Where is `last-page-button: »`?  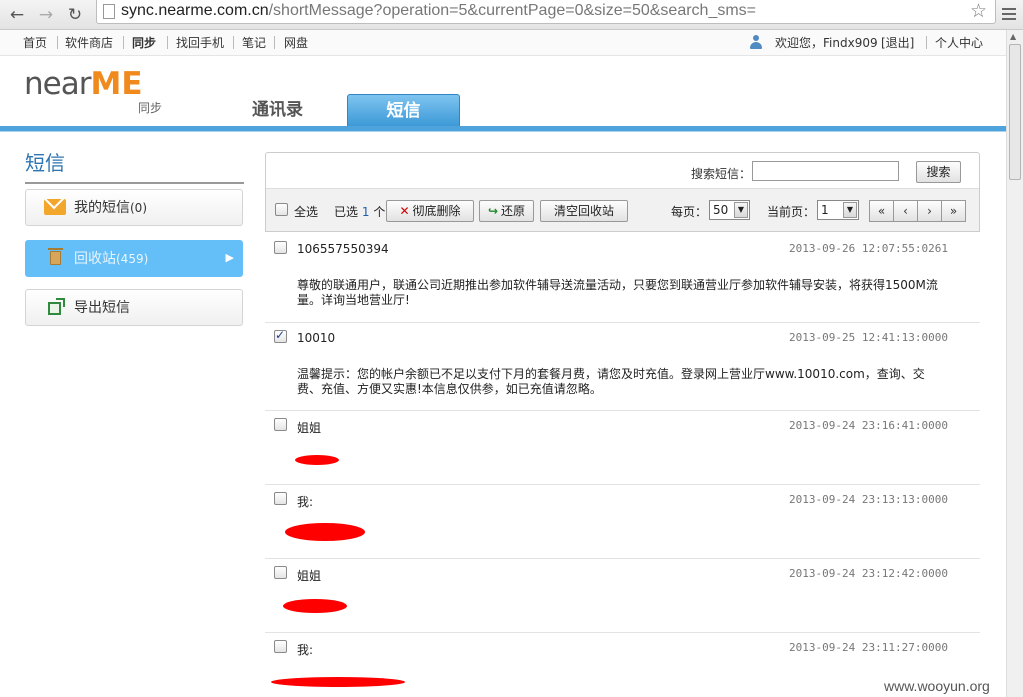 last-page-button: » is located at coordinates (953, 211).